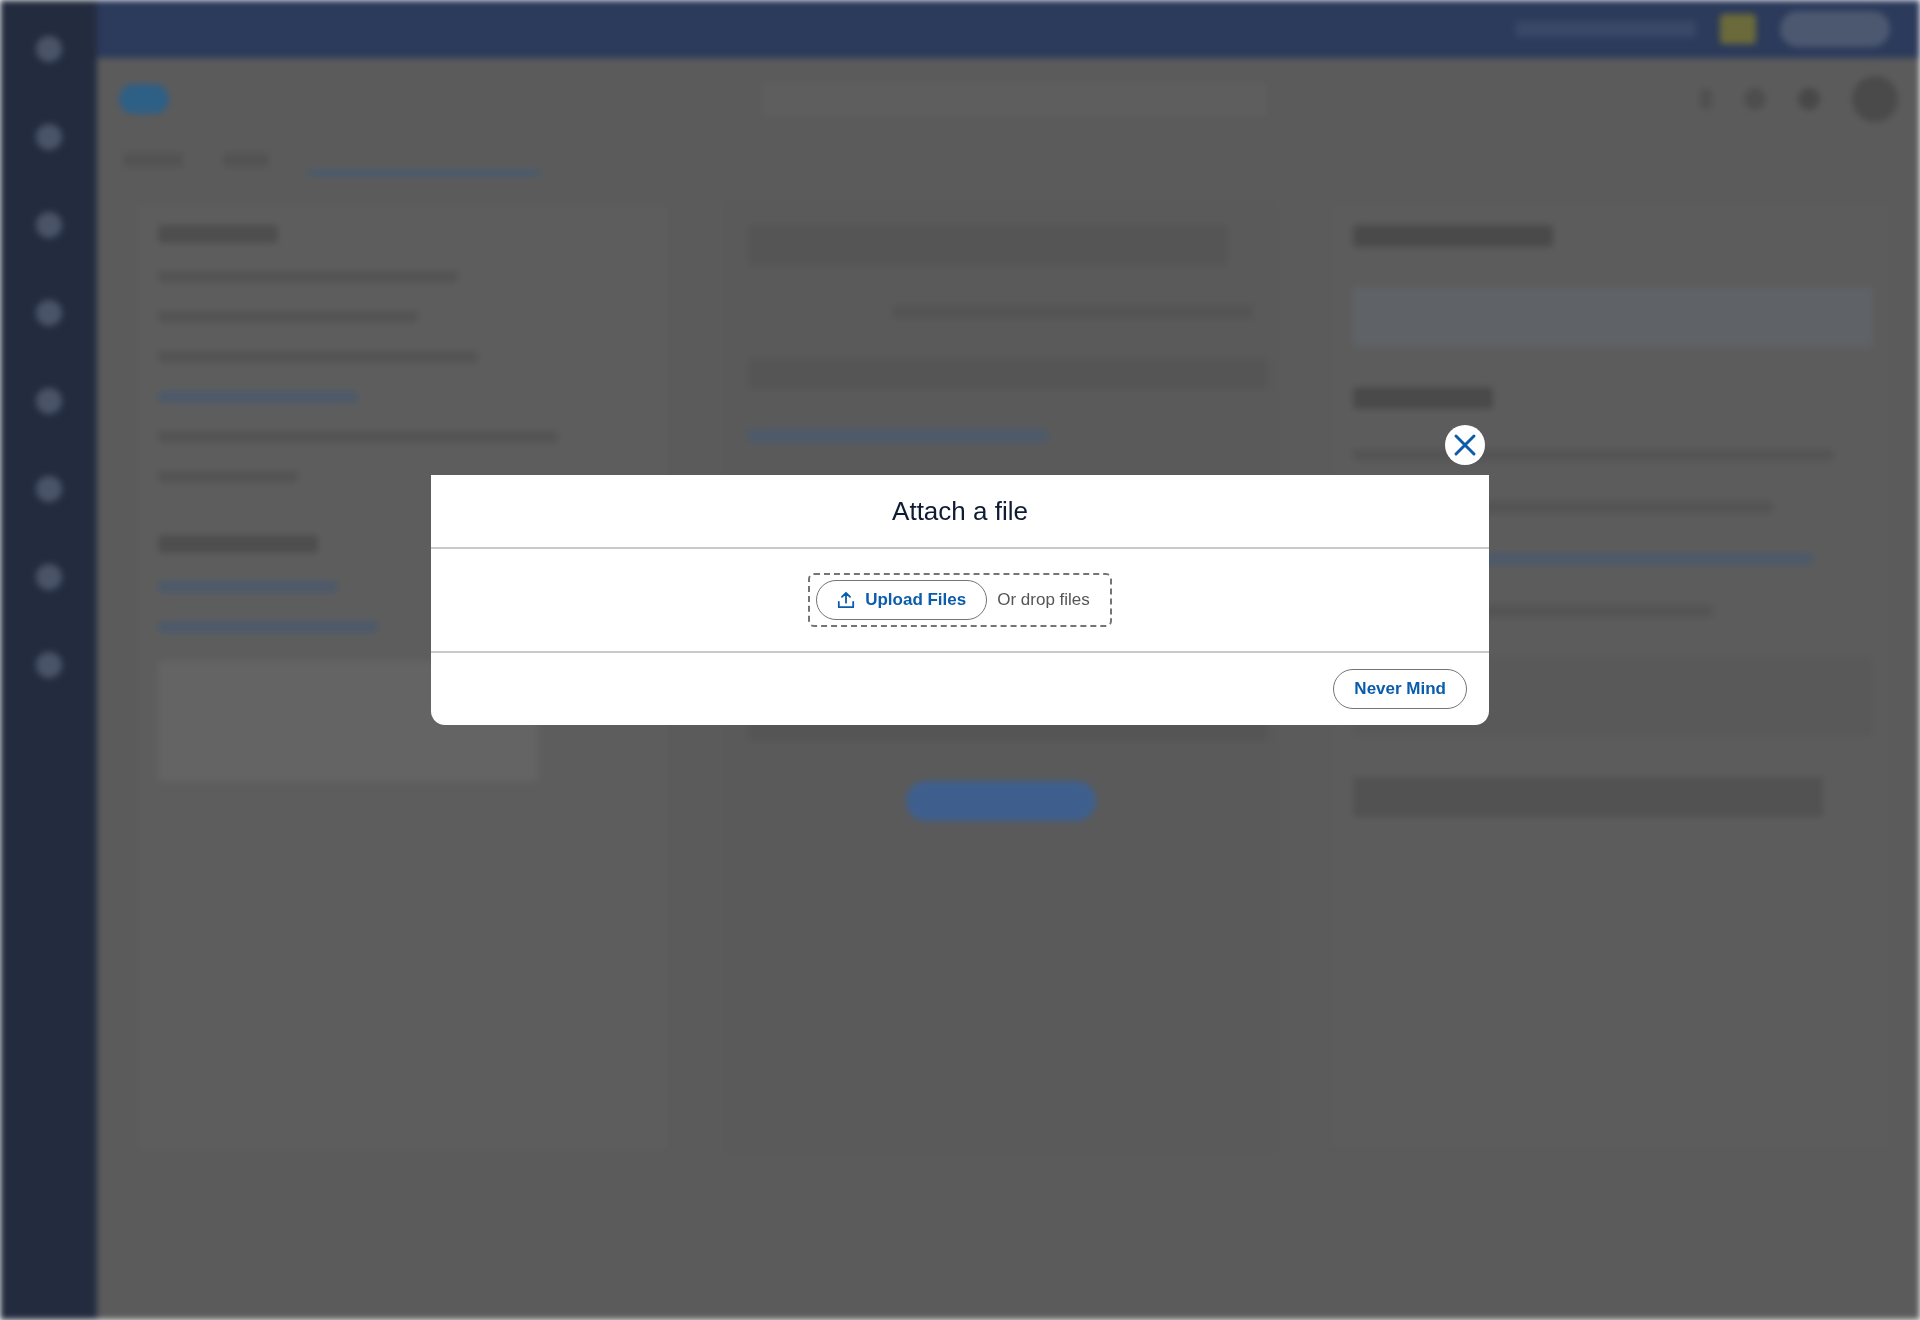  Describe the element at coordinates (1400, 689) in the screenshot. I see `never-mind-button: Never Mind` at that location.